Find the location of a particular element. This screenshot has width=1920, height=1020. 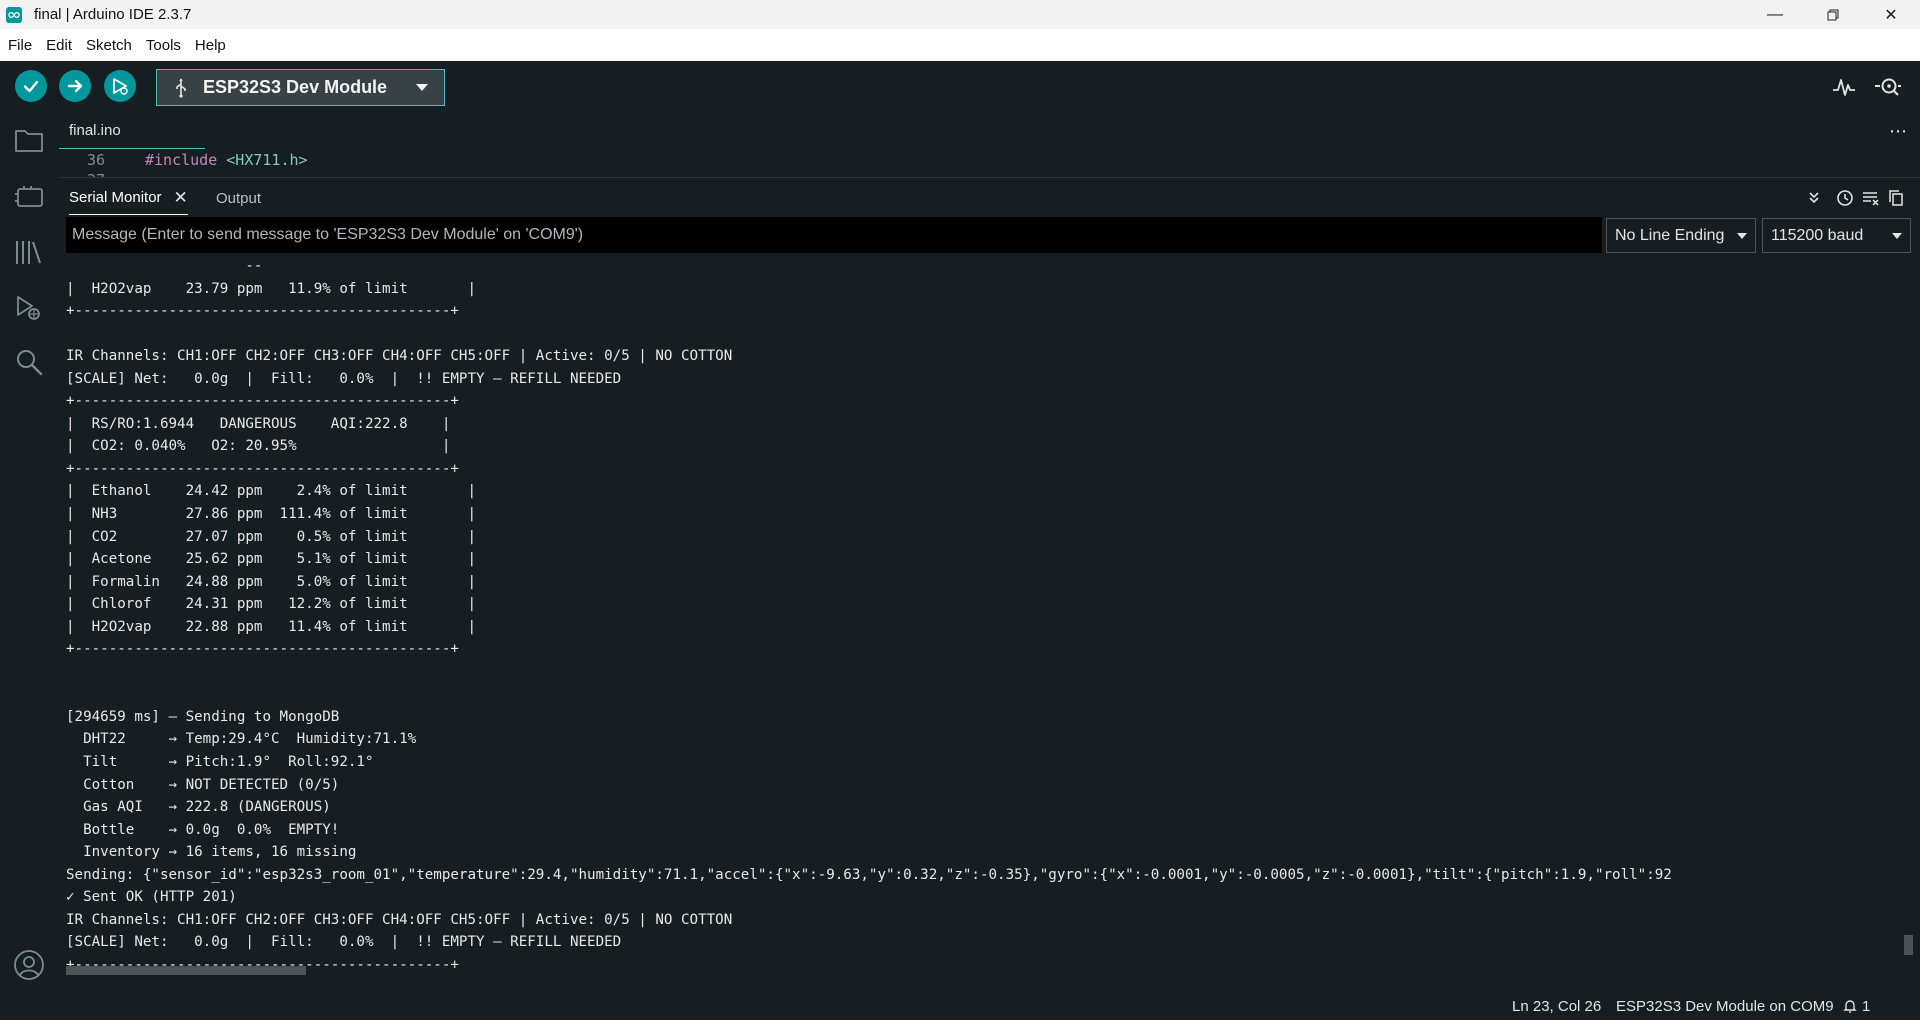

upload-button is located at coordinates (75, 86).